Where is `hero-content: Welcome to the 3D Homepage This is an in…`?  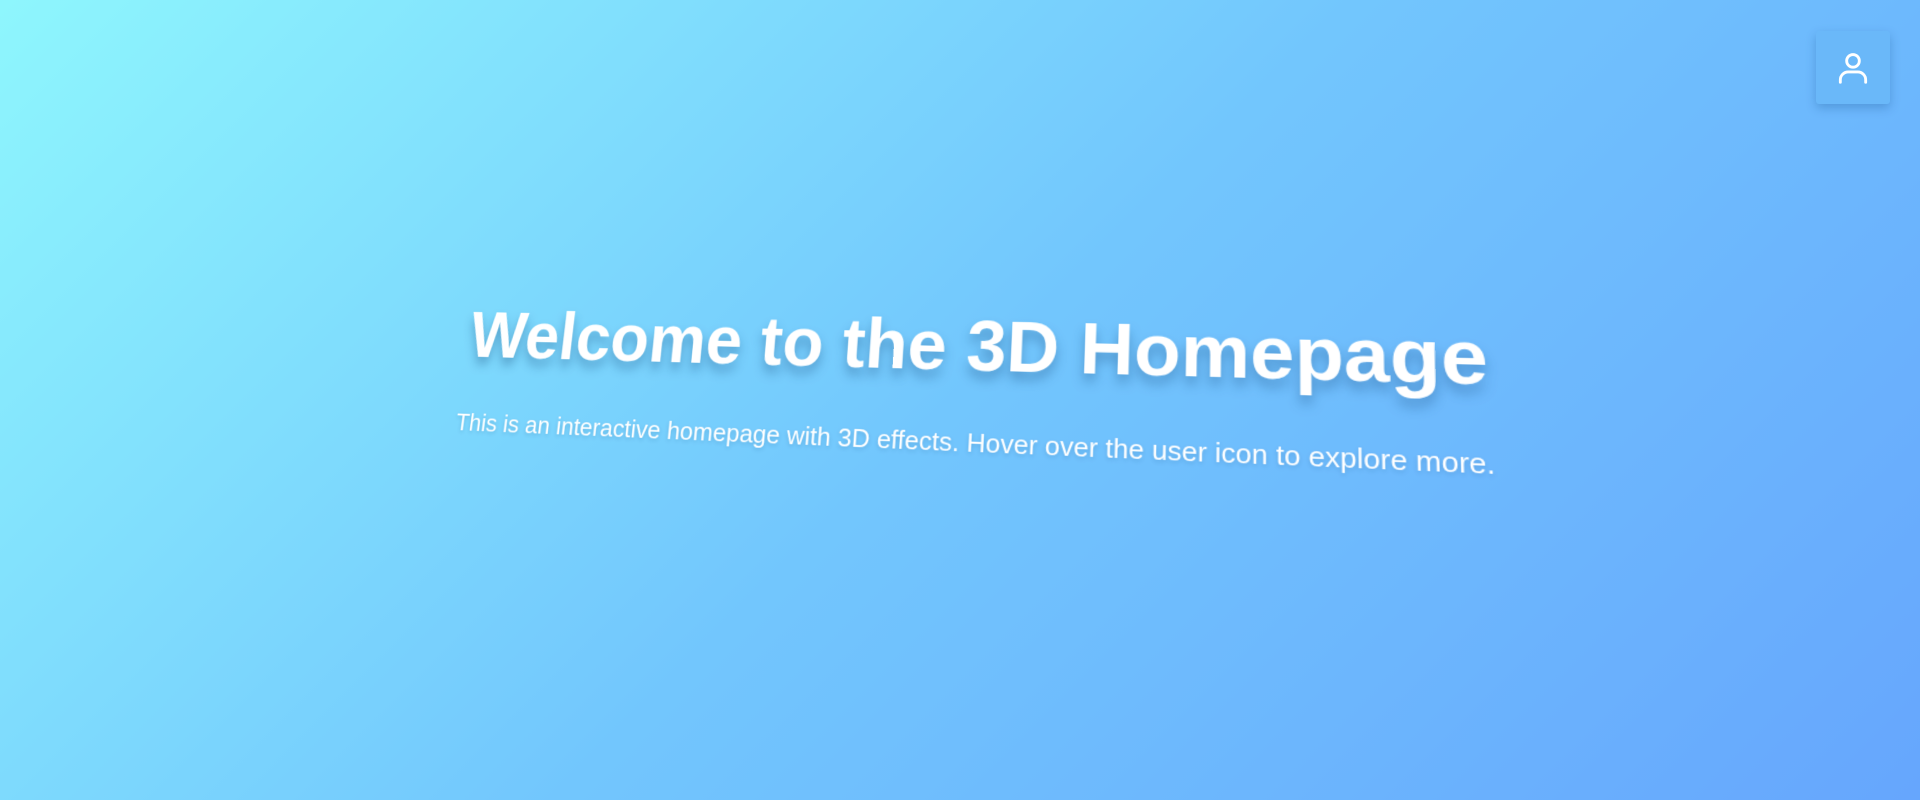 hero-content: Welcome to the 3D Homepage This is an in… is located at coordinates (981, 390).